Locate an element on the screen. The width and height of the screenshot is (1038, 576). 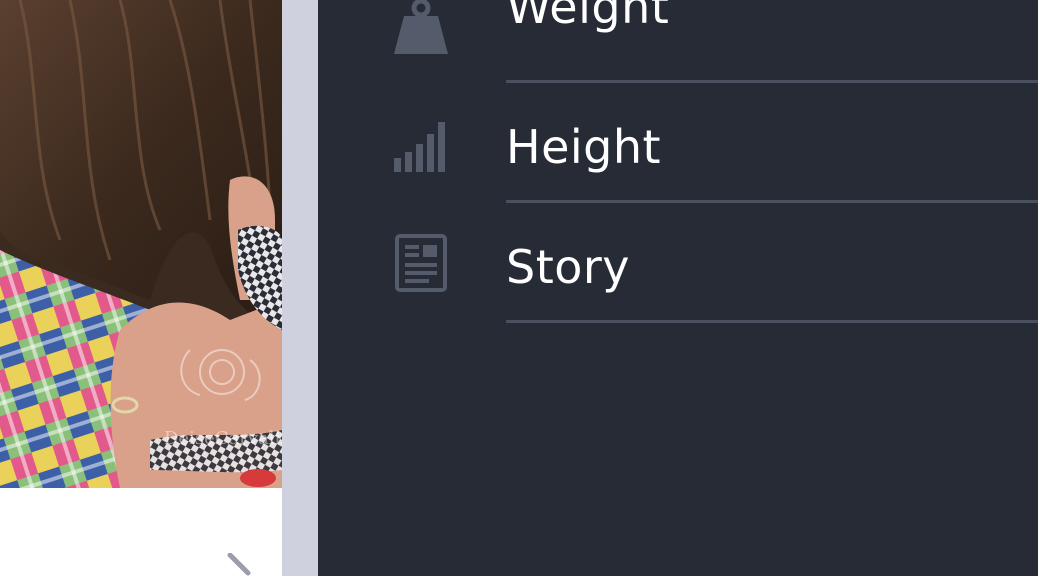
height-bars-icon is located at coordinates (419, 147).